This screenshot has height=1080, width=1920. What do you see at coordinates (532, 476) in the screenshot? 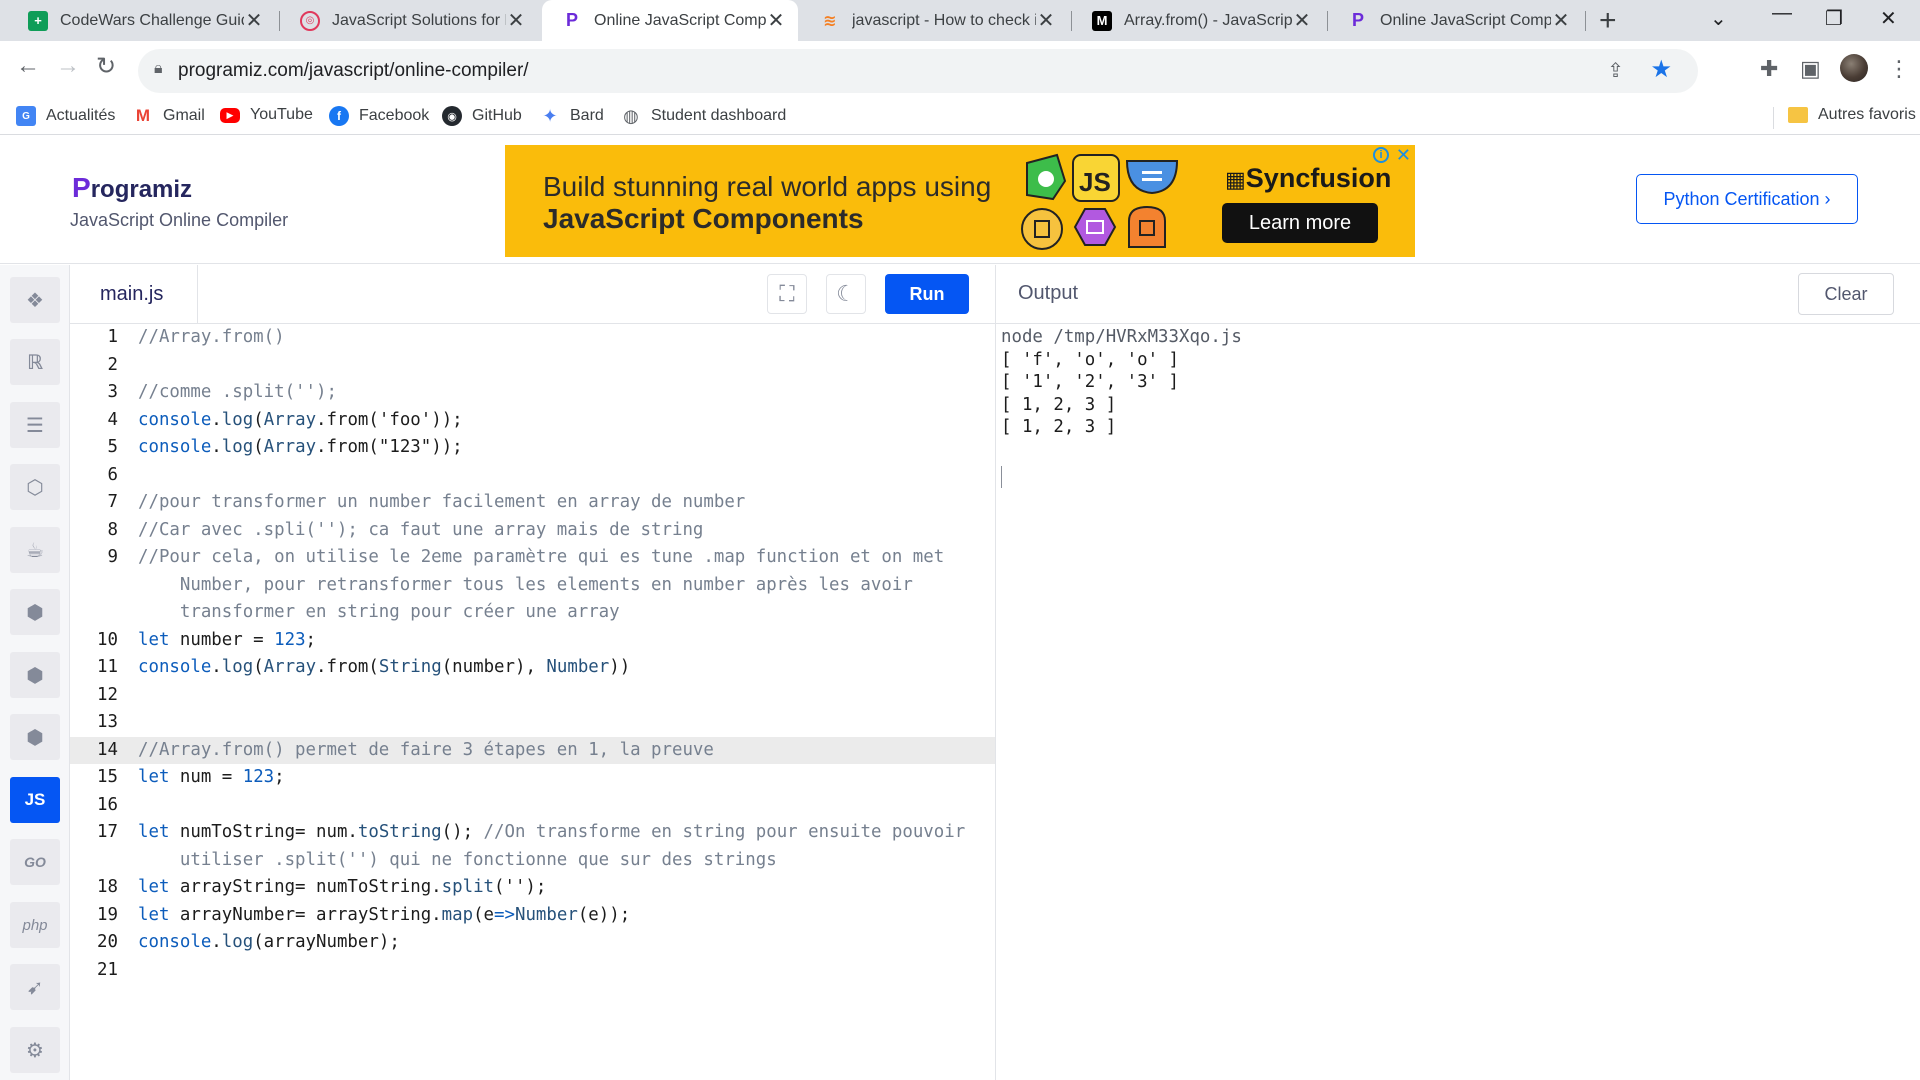
I see `code-line: 6` at bounding box center [532, 476].